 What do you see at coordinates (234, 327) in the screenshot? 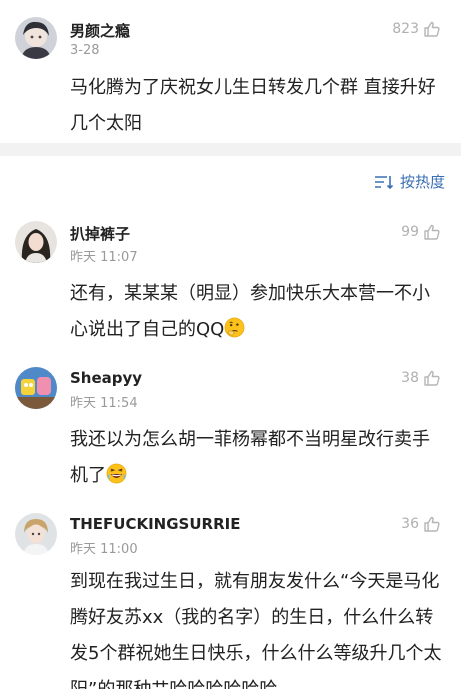
I see `thinking-emoji-icon` at bounding box center [234, 327].